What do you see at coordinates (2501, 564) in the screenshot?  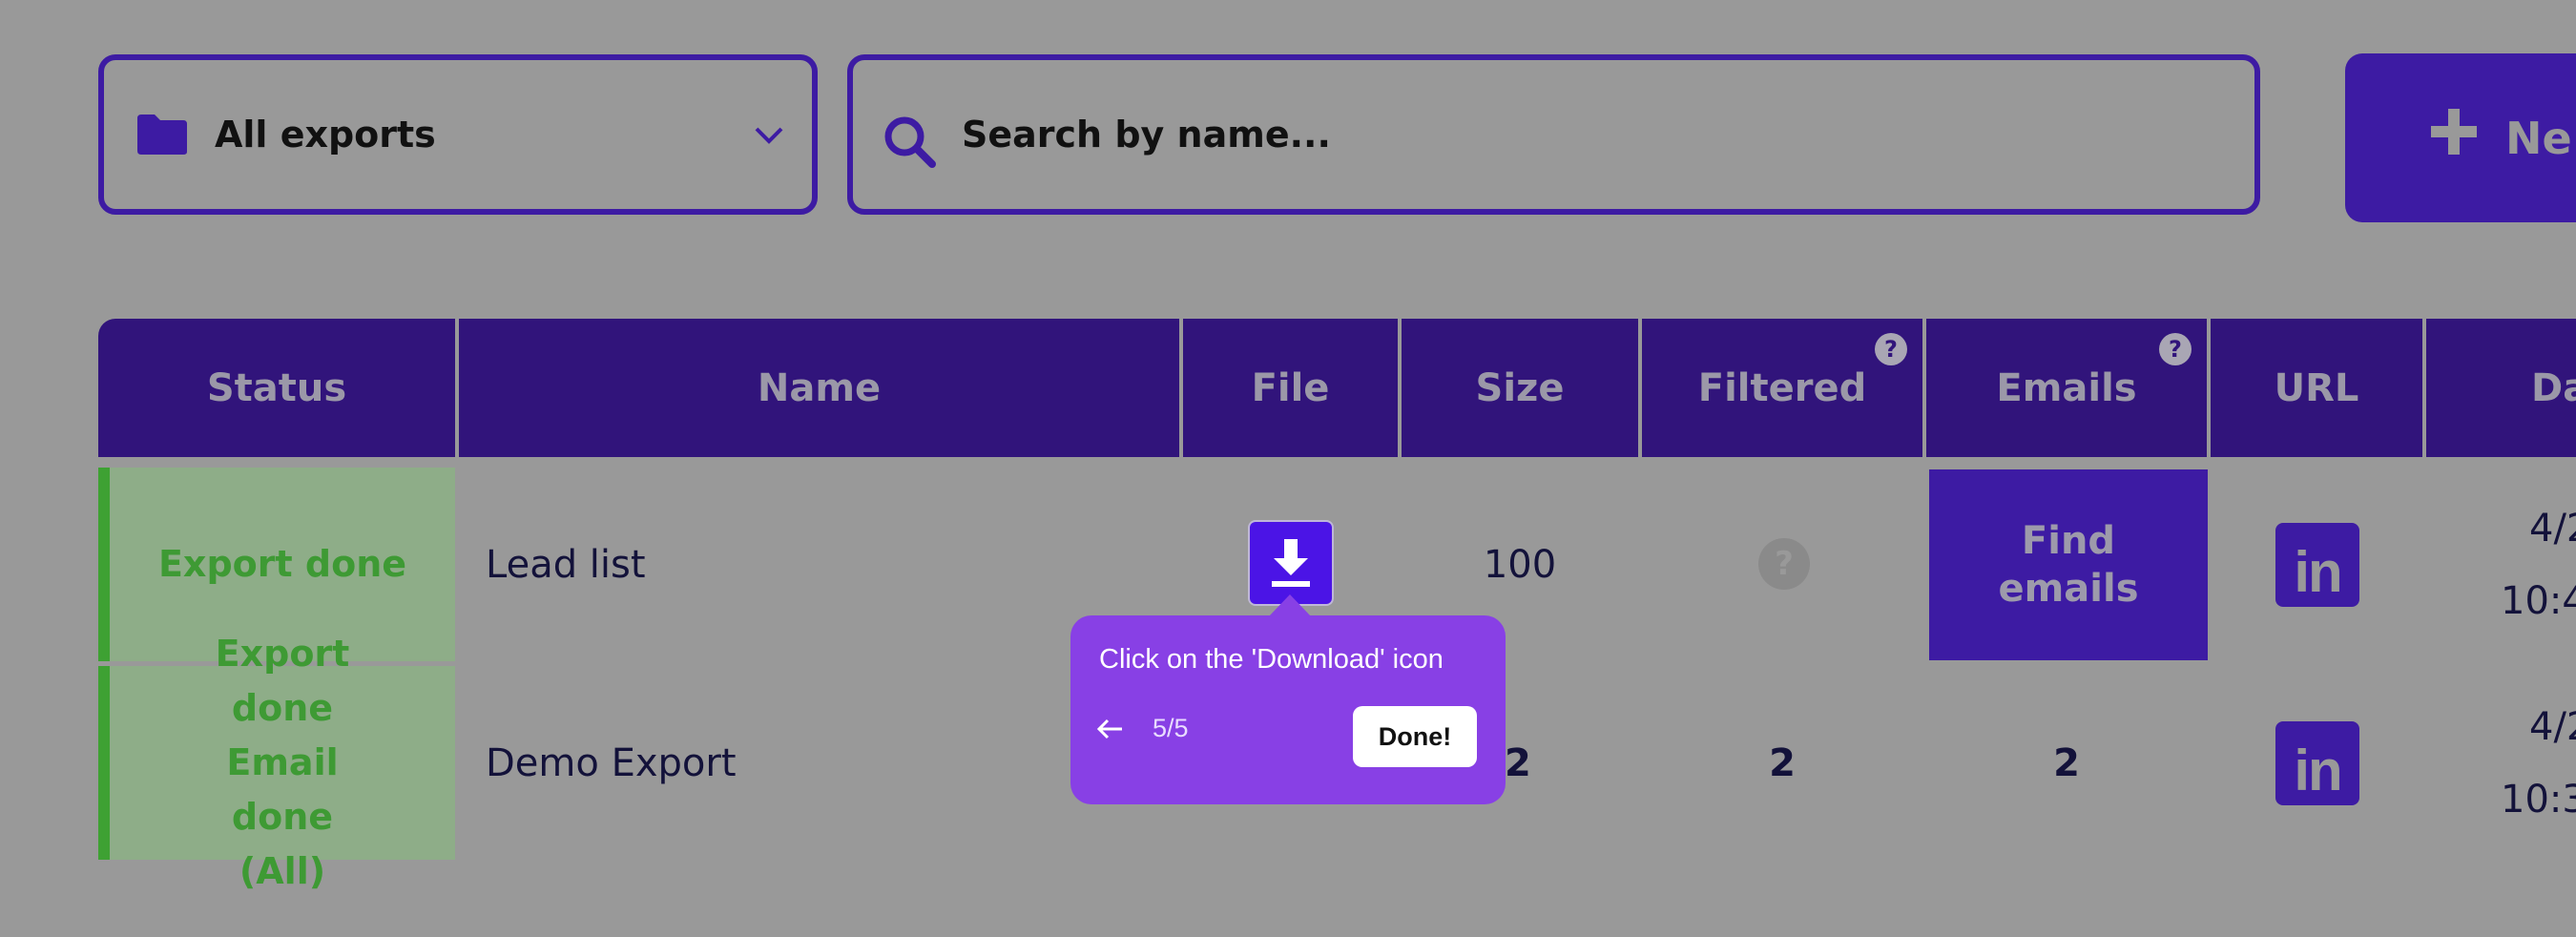 I see `date-cell: 4/2( 10:40` at bounding box center [2501, 564].